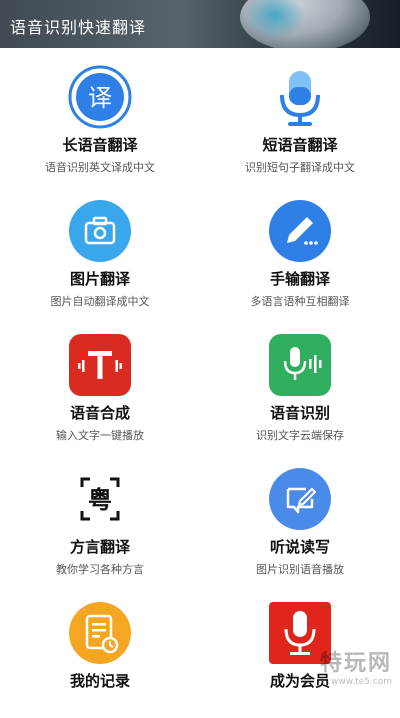 The image size is (400, 718). What do you see at coordinates (99, 413) in the screenshot?
I see `feature-name: 语音合成` at bounding box center [99, 413].